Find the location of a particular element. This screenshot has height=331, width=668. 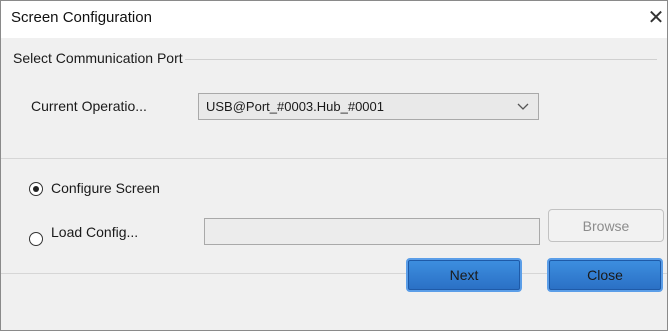

port-select: USB@Port_#0003.Hub_#0001 is located at coordinates (368, 106).